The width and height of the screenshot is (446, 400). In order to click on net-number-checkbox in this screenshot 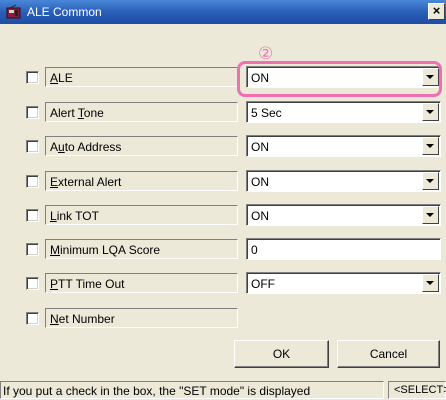, I will do `click(32, 318)`.